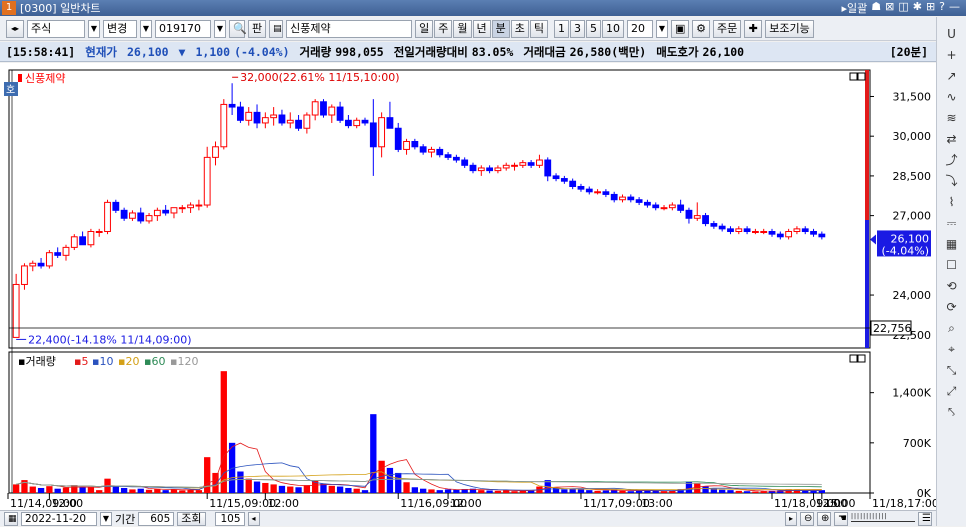 The height and width of the screenshot is (527, 966). I want to click on window-control-5: ⊞, so click(930, 8).